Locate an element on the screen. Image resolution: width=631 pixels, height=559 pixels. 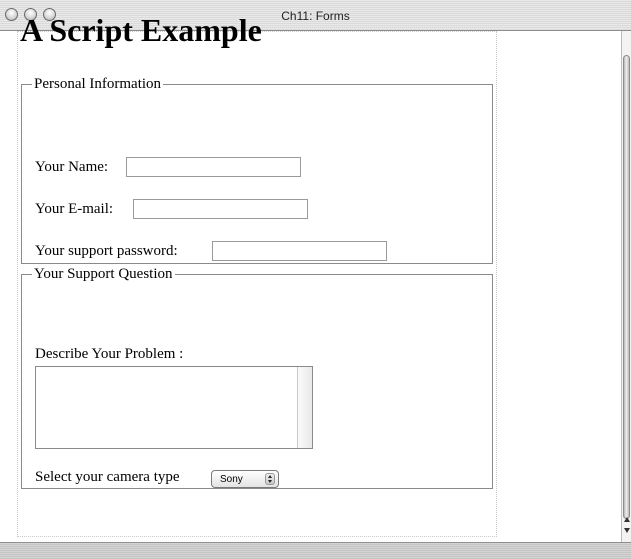
password-input is located at coordinates (299, 251).